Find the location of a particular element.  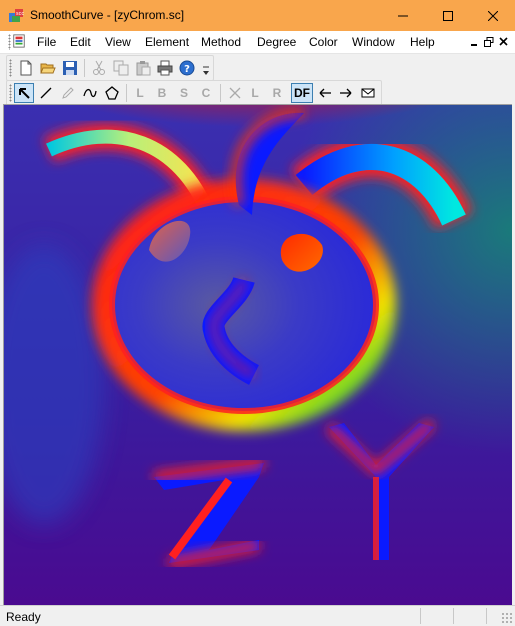

polygon-tool-button is located at coordinates (112, 93).